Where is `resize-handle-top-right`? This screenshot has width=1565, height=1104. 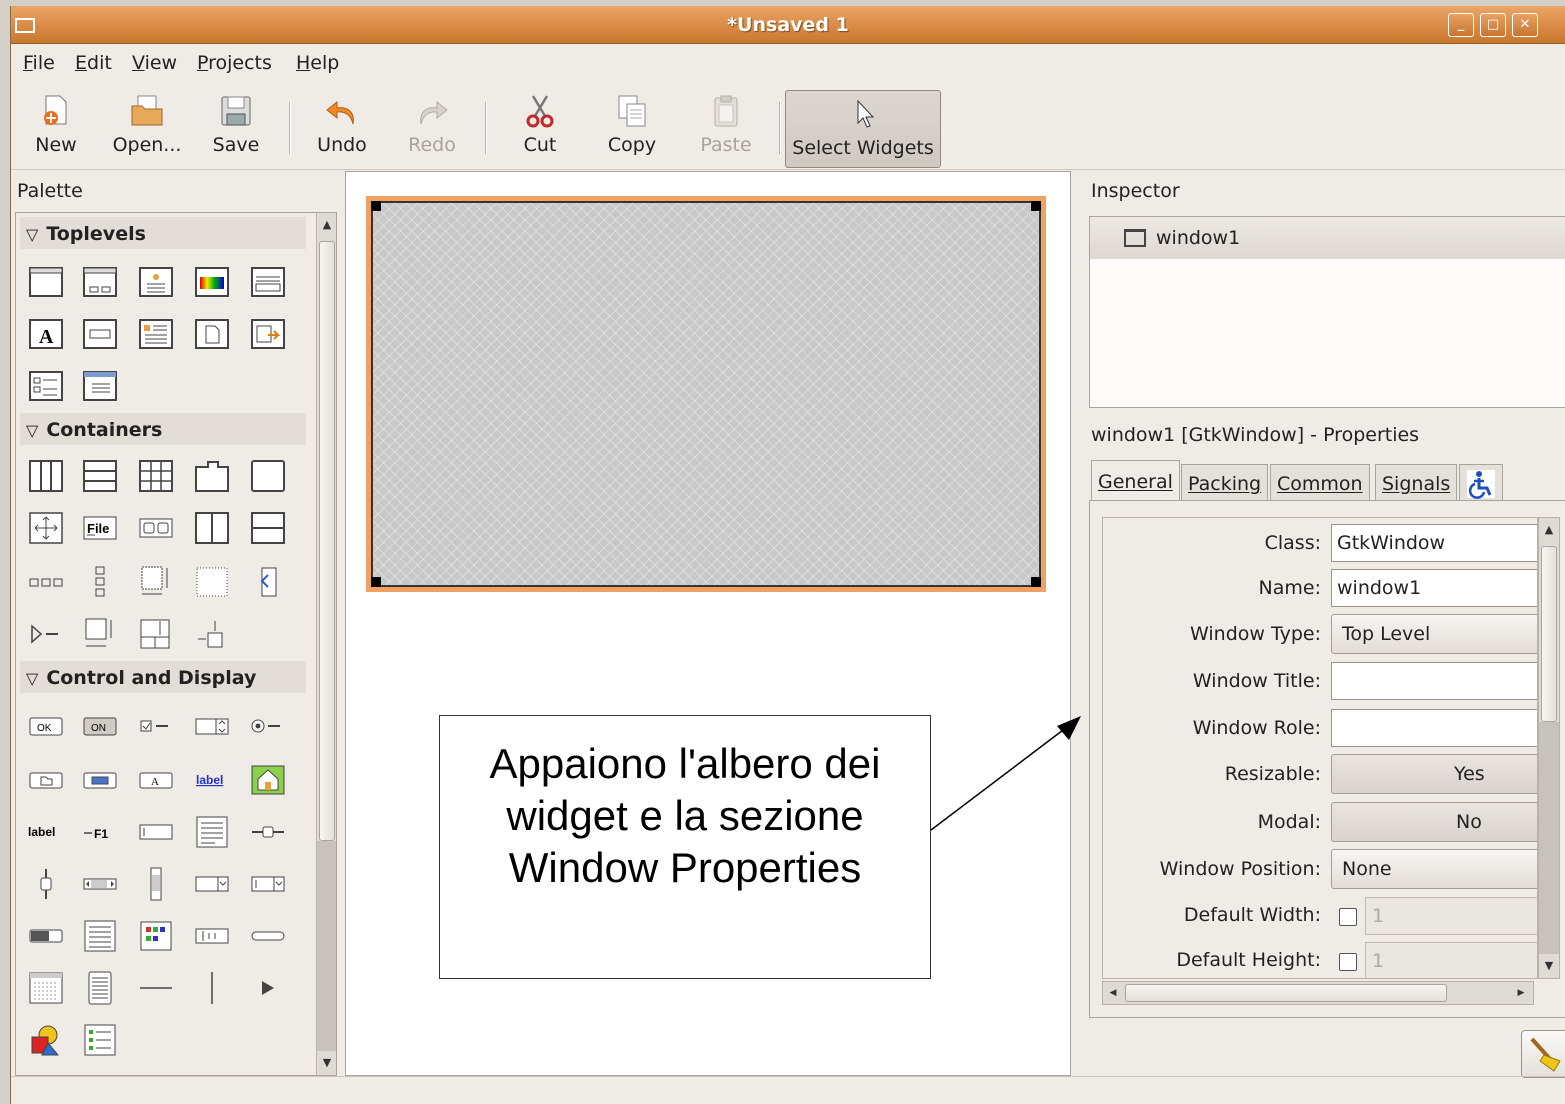 resize-handle-top-right is located at coordinates (1036, 206).